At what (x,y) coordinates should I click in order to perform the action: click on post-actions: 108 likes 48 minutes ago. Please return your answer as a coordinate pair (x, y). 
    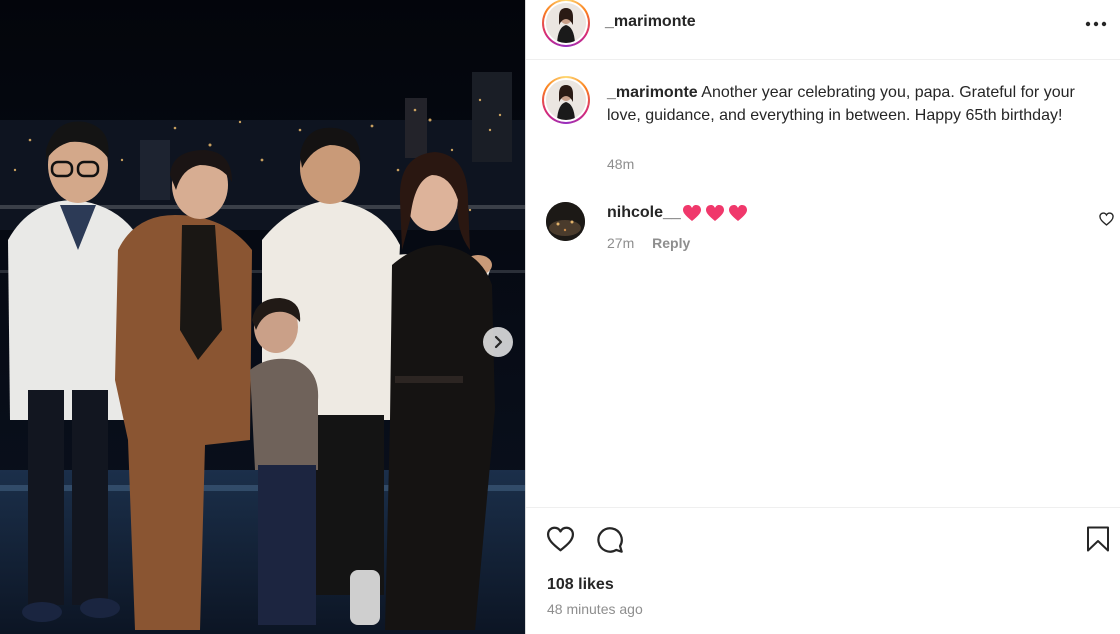
    Looking at the image, I should click on (823, 570).